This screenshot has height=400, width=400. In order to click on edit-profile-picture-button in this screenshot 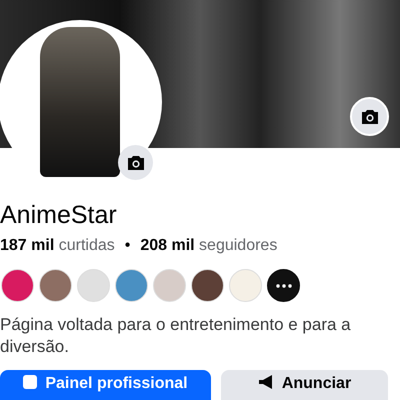, I will do `click(135, 162)`.